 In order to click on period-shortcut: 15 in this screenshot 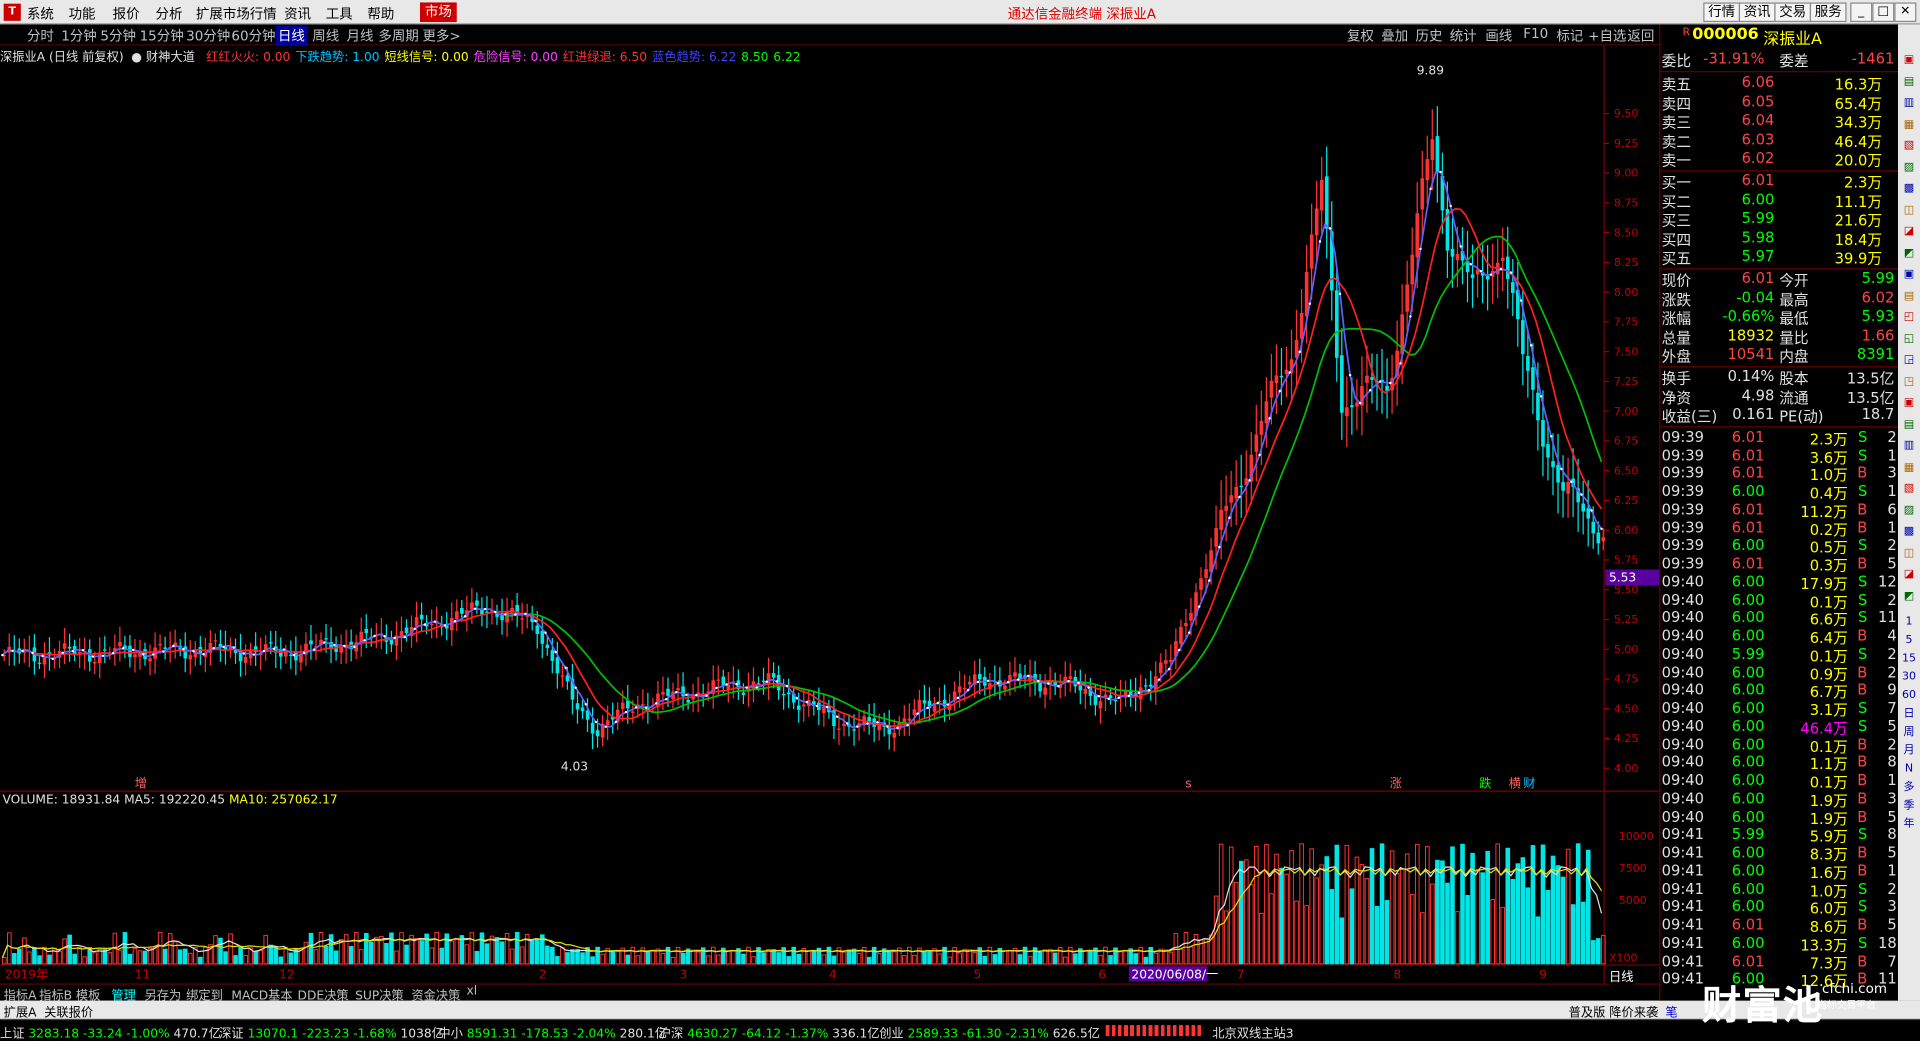, I will do `click(1909, 658)`.